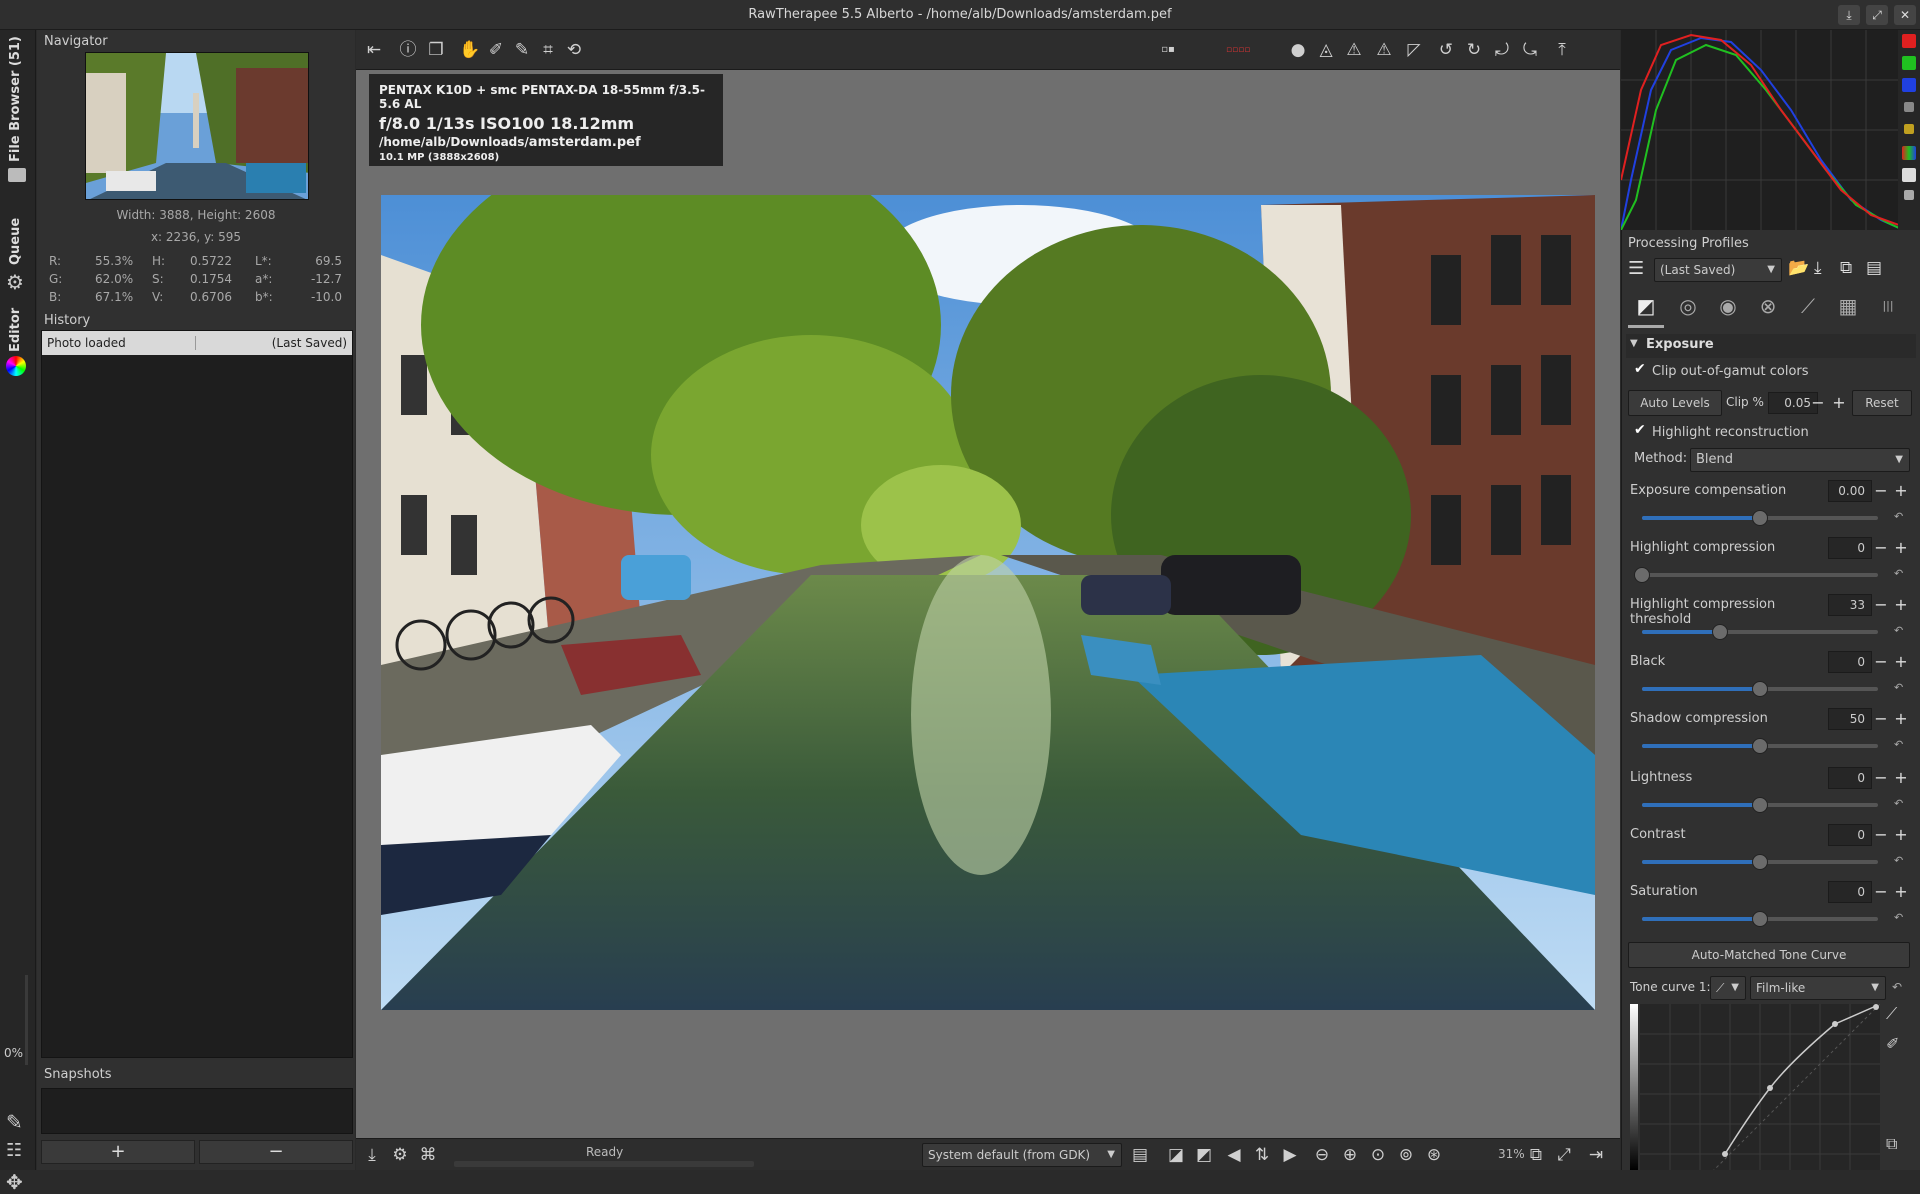  Describe the element at coordinates (400, 1155) in the screenshot. I see `queue-add-icon: ⚙` at that location.